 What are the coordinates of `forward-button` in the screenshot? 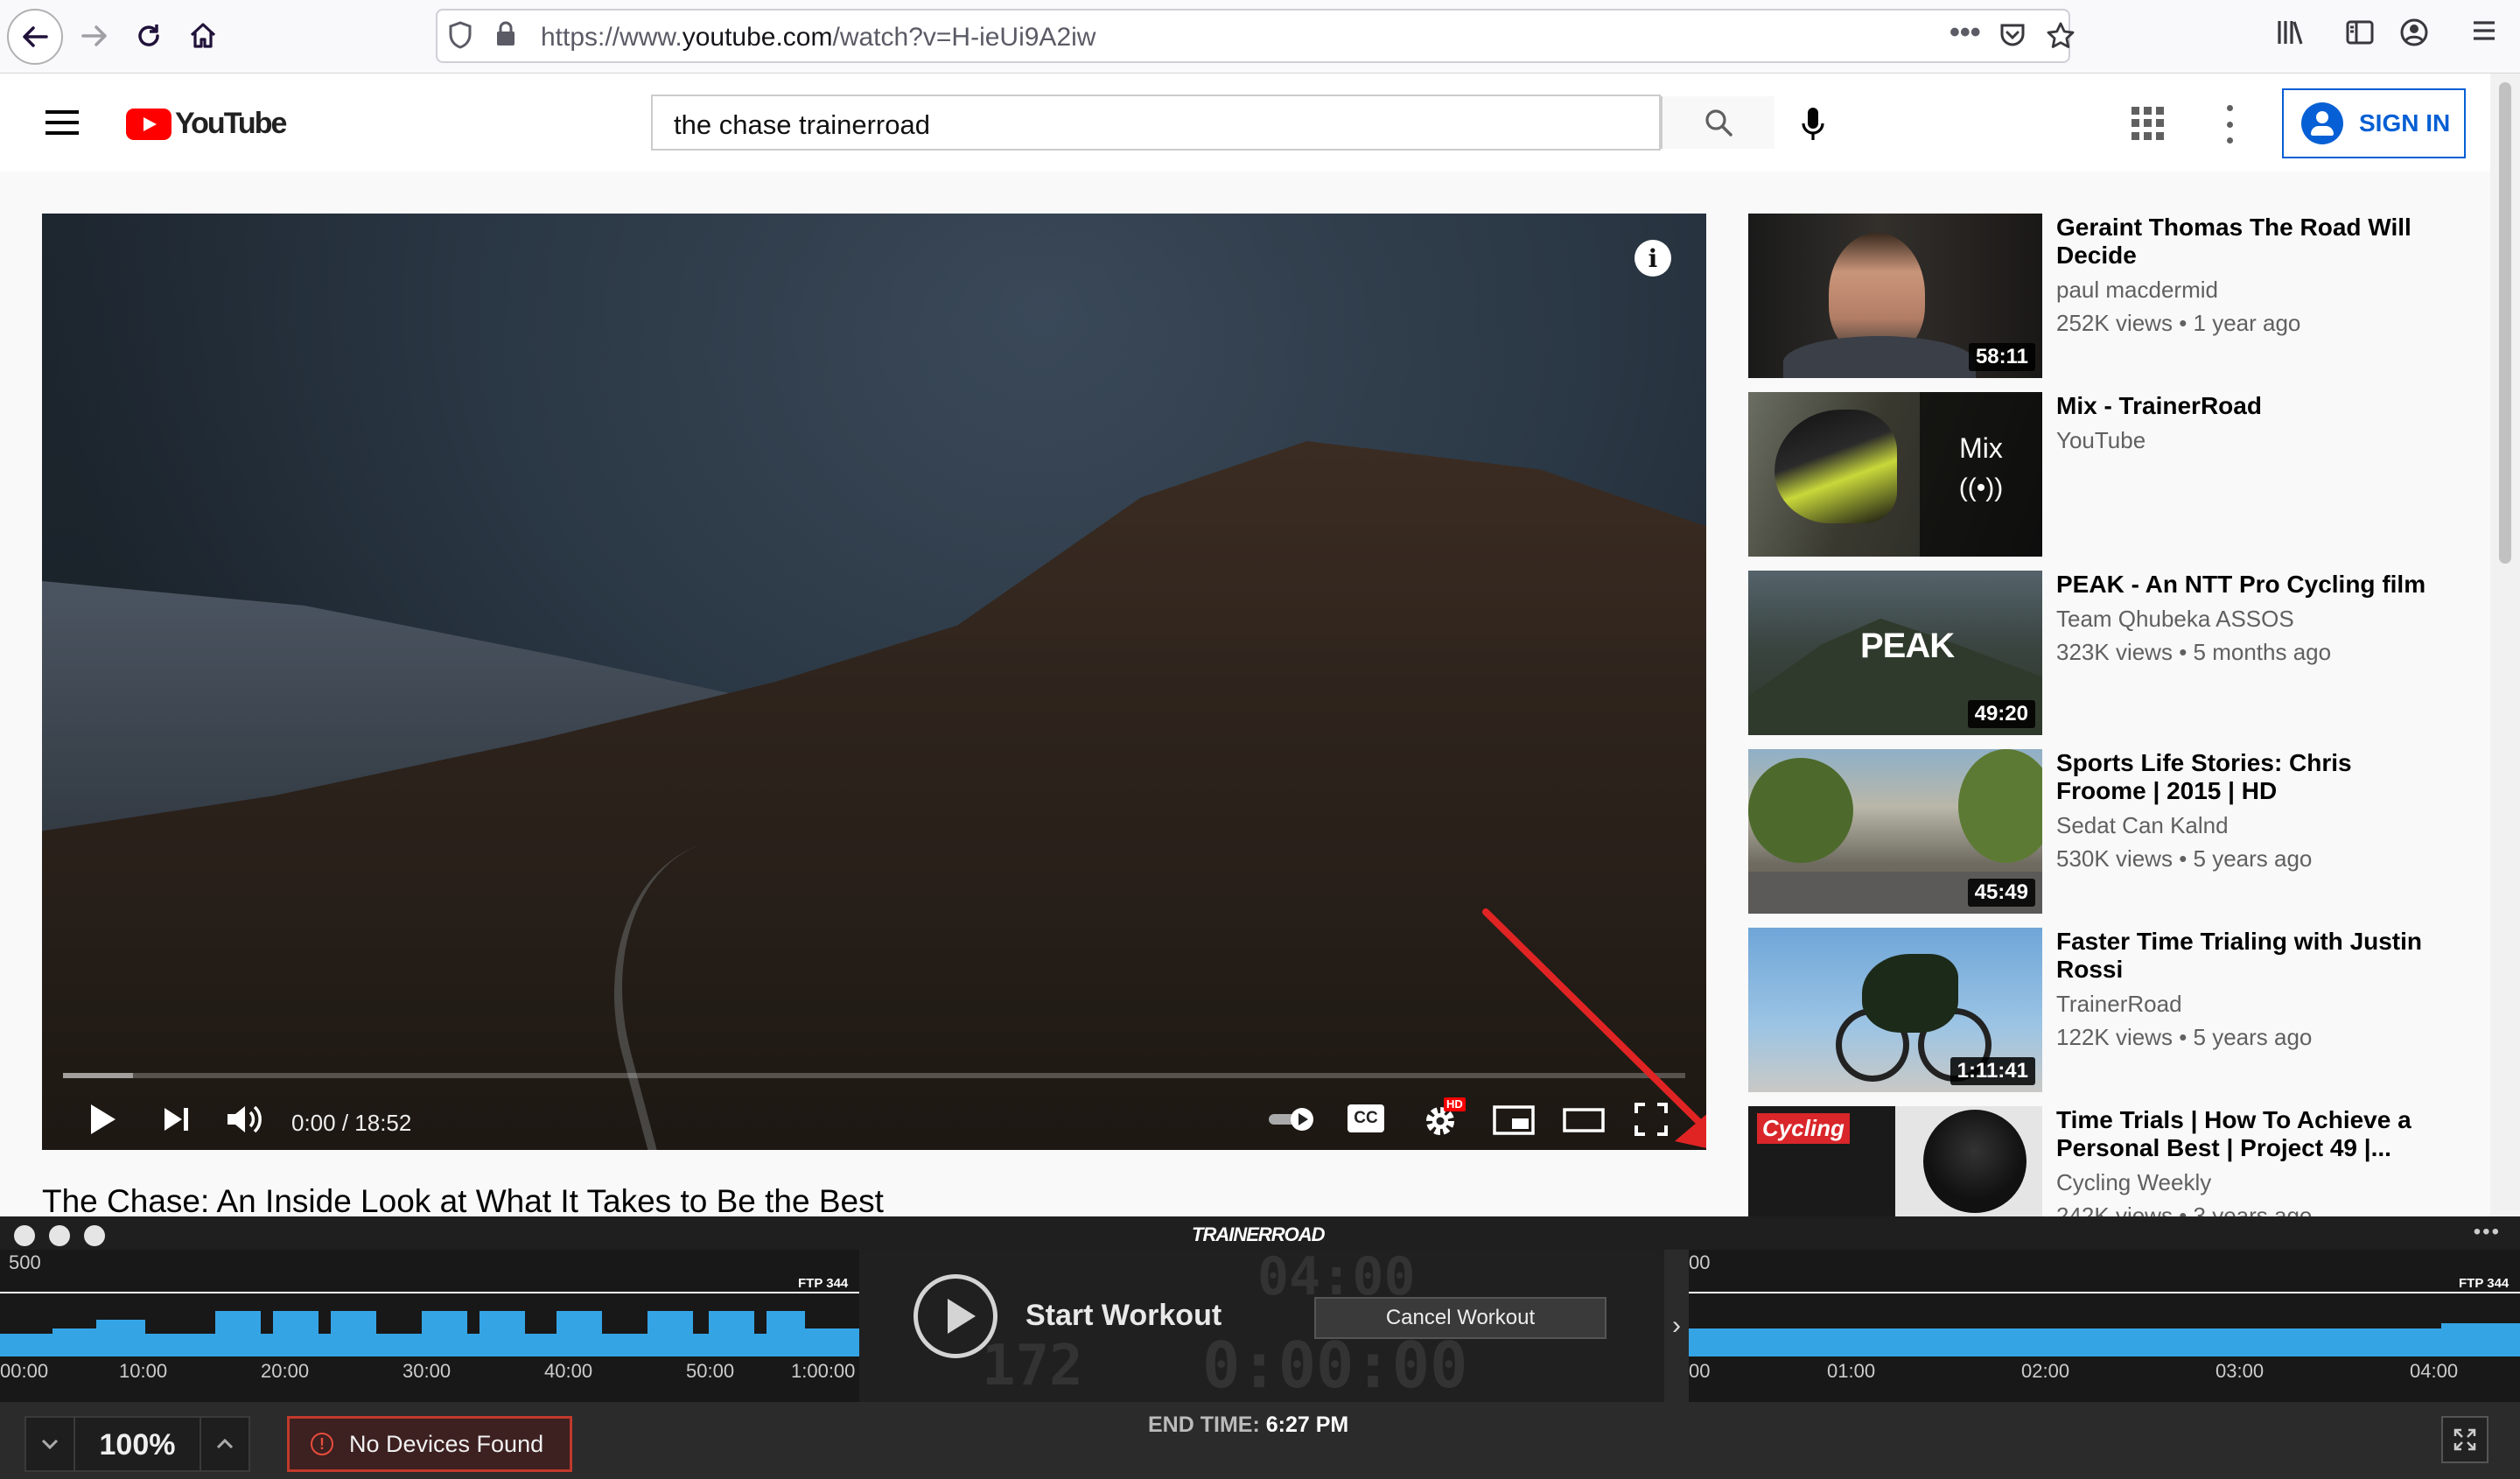 It's located at (94, 36).